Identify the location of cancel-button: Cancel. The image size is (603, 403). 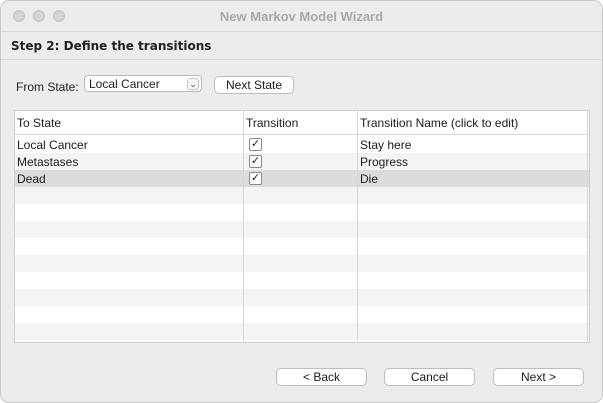
(429, 377).